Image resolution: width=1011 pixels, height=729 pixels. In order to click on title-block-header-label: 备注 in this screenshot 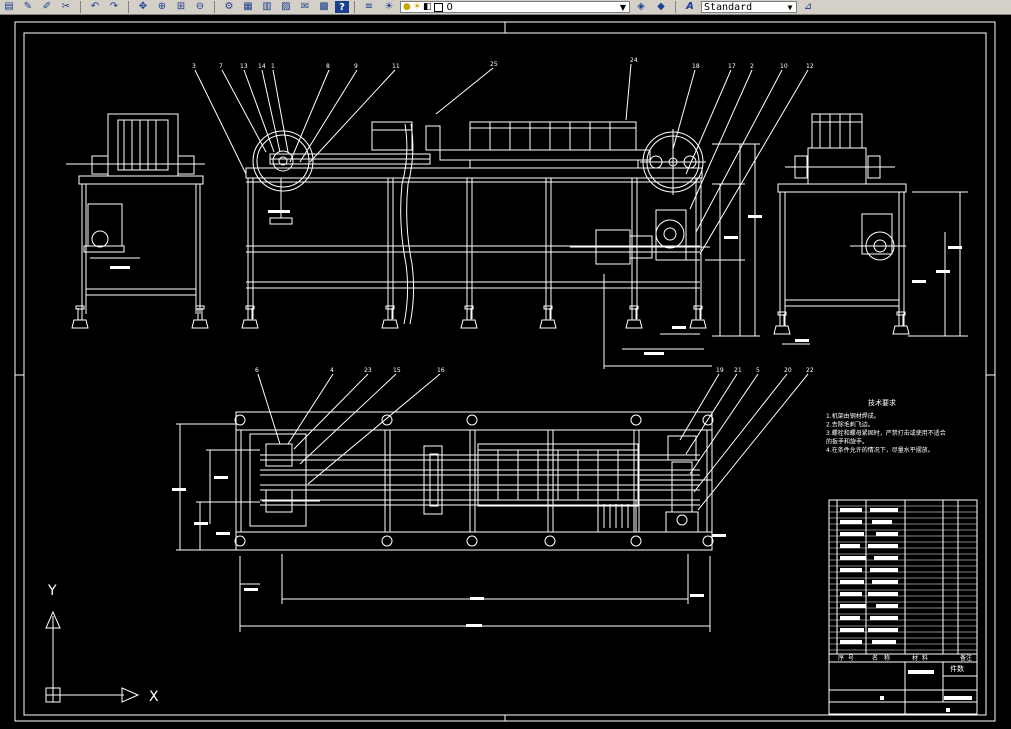, I will do `click(966, 658)`.